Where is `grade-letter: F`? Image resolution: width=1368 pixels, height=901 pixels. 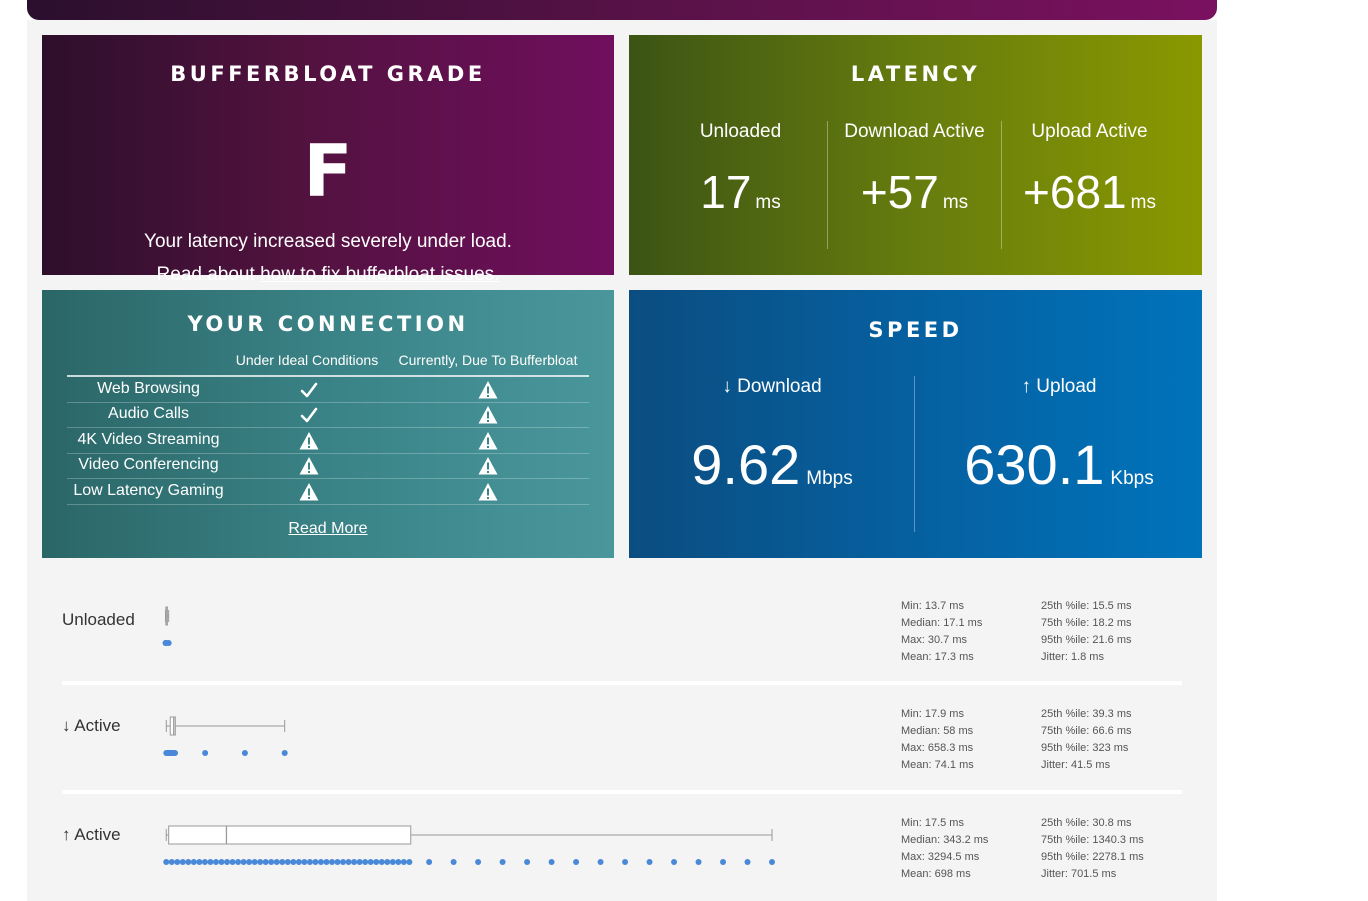 grade-letter: F is located at coordinates (328, 171).